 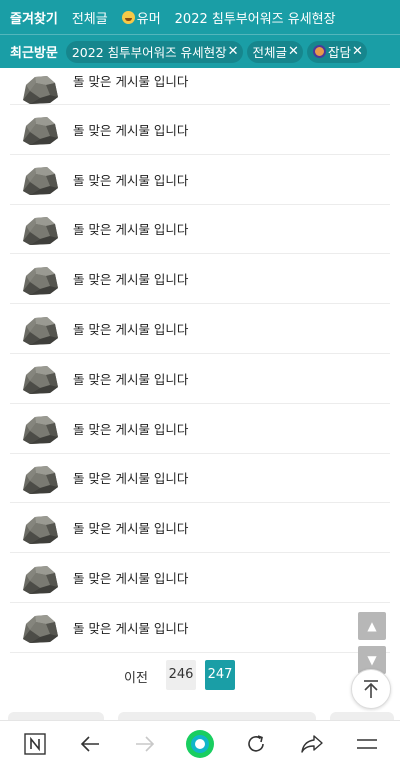 I want to click on recent-label: 최근방문, so click(x=34, y=53).